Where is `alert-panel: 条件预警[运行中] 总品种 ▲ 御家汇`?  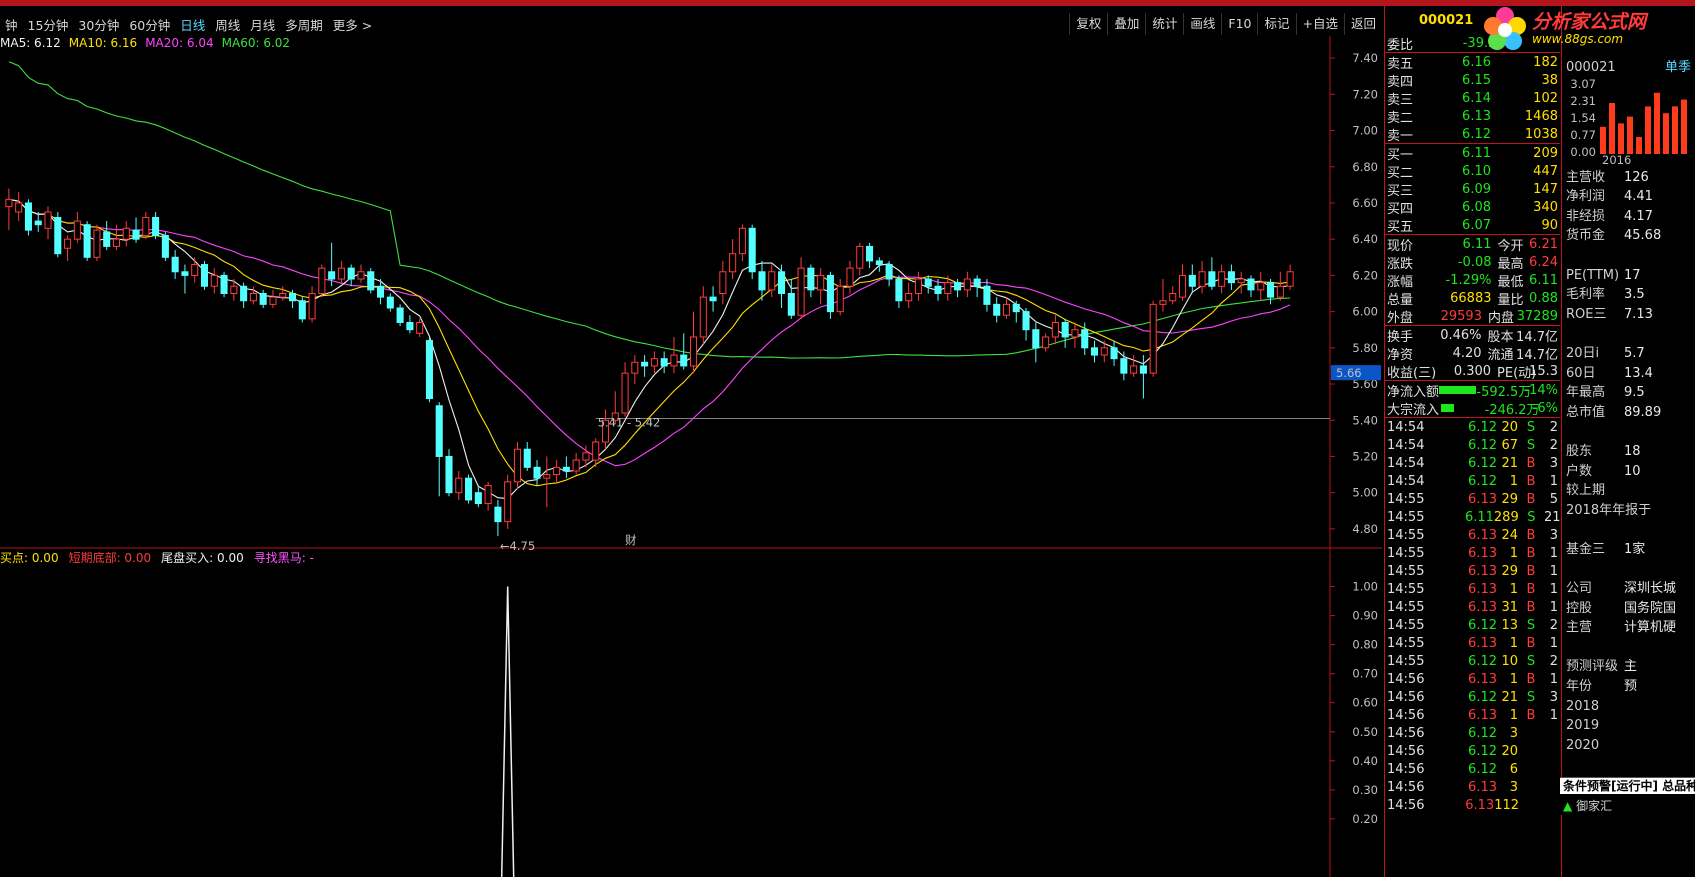
alert-panel: 条件预警[运行中] 总品种 ▲ 御家汇 is located at coordinates (1627, 796).